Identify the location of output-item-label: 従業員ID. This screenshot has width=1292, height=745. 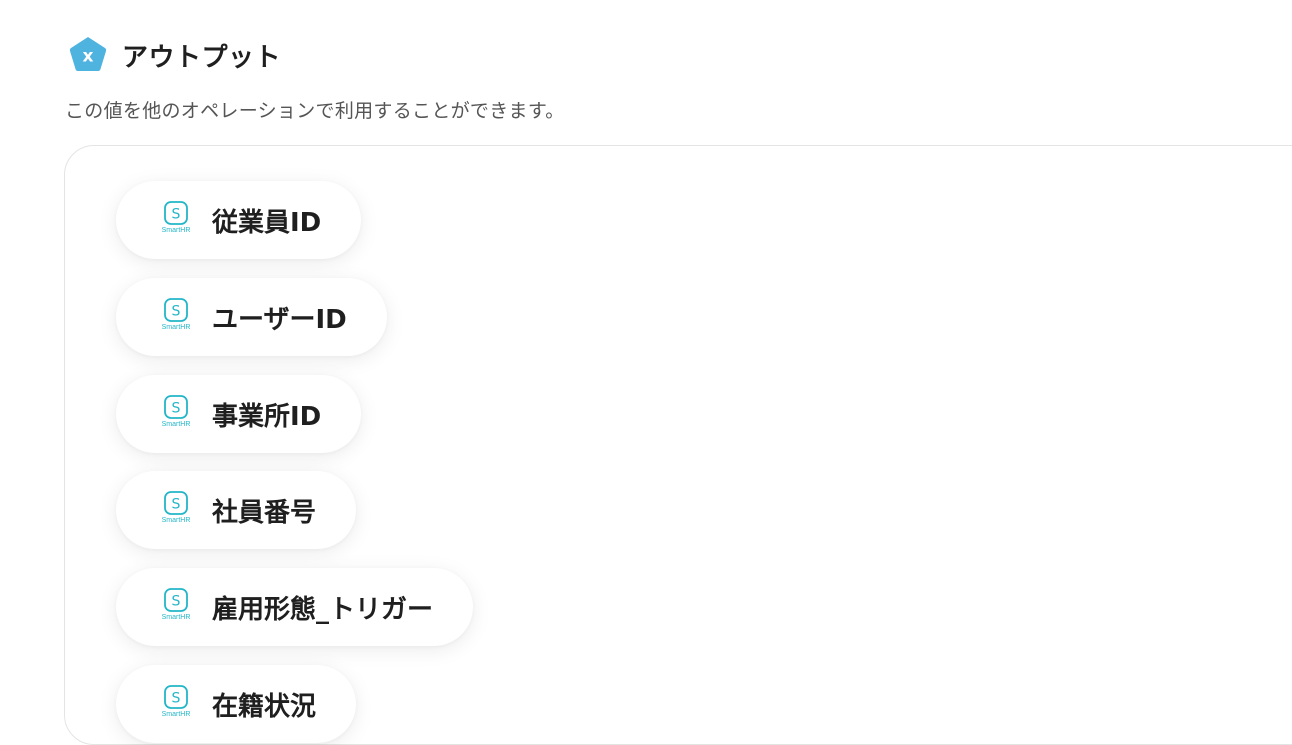
(267, 222).